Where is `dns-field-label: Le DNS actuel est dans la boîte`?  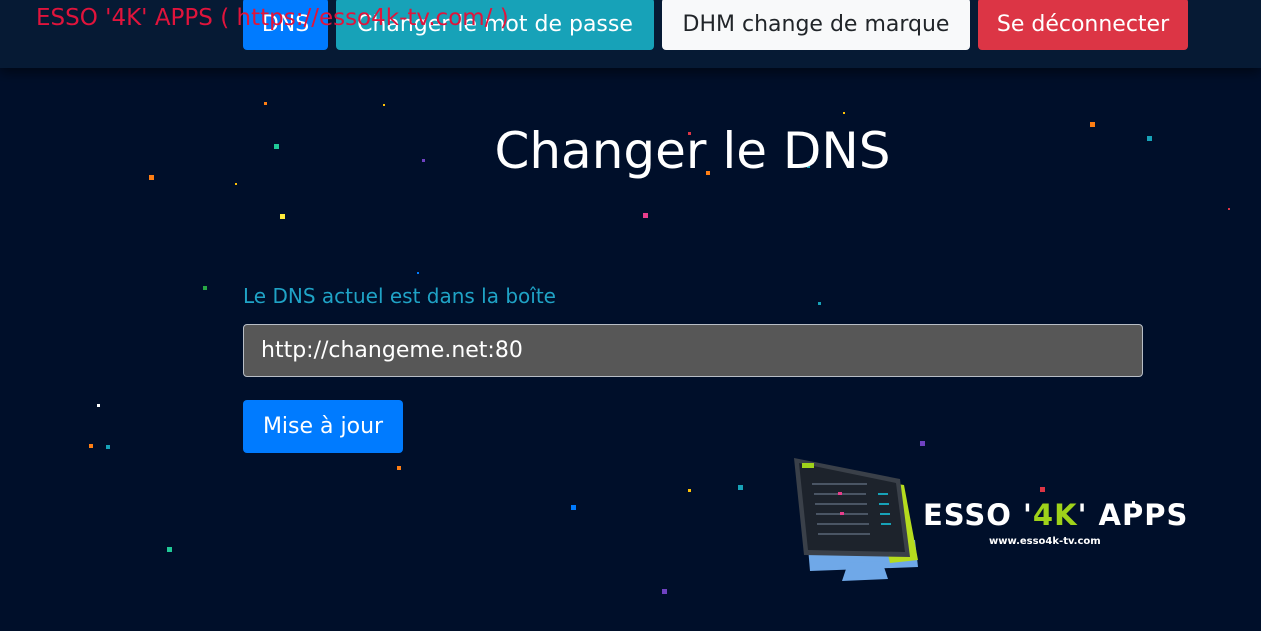 dns-field-label: Le DNS actuel est dans la boîte is located at coordinates (399, 296).